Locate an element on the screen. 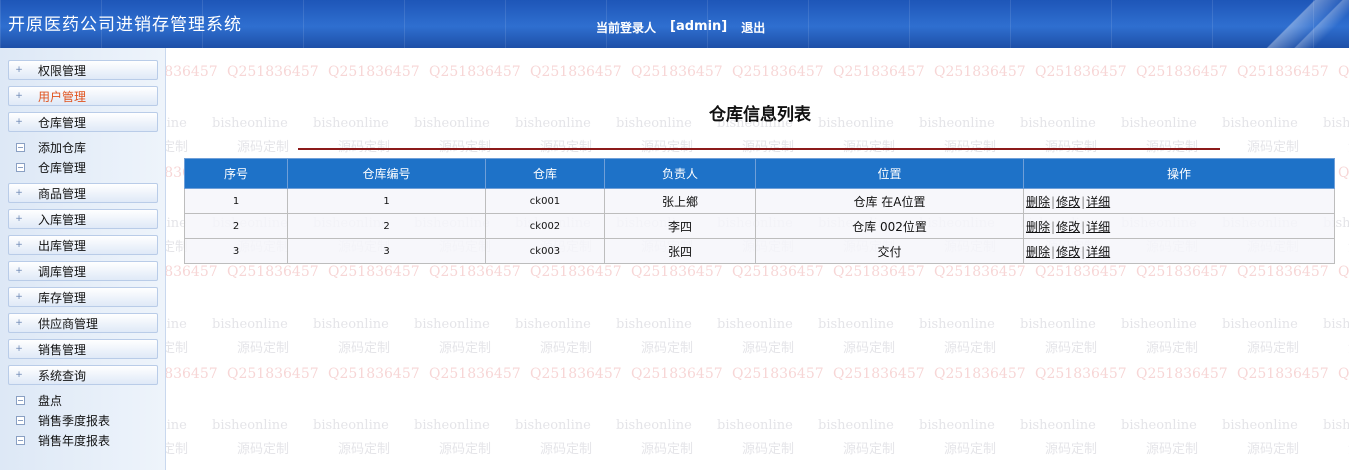 This screenshot has width=1349, height=470. subitem-add-warehouse: 添加仓库 is located at coordinates (51, 147).